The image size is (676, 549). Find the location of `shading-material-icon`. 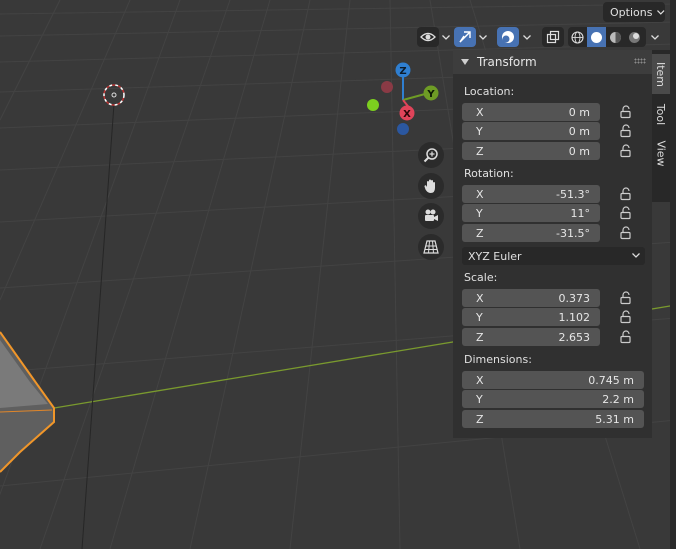

shading-material-icon is located at coordinates (615, 37).